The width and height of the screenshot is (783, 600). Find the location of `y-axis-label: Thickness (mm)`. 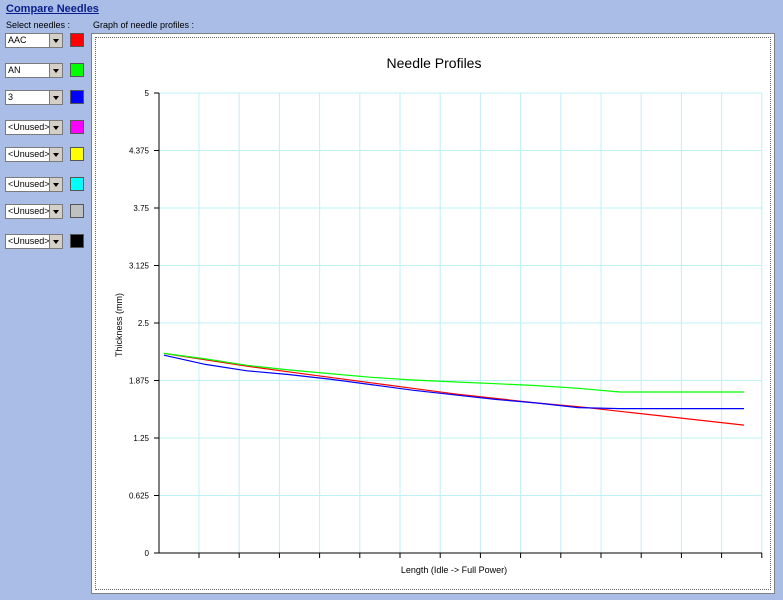

y-axis-label: Thickness (mm) is located at coordinates (119, 325).